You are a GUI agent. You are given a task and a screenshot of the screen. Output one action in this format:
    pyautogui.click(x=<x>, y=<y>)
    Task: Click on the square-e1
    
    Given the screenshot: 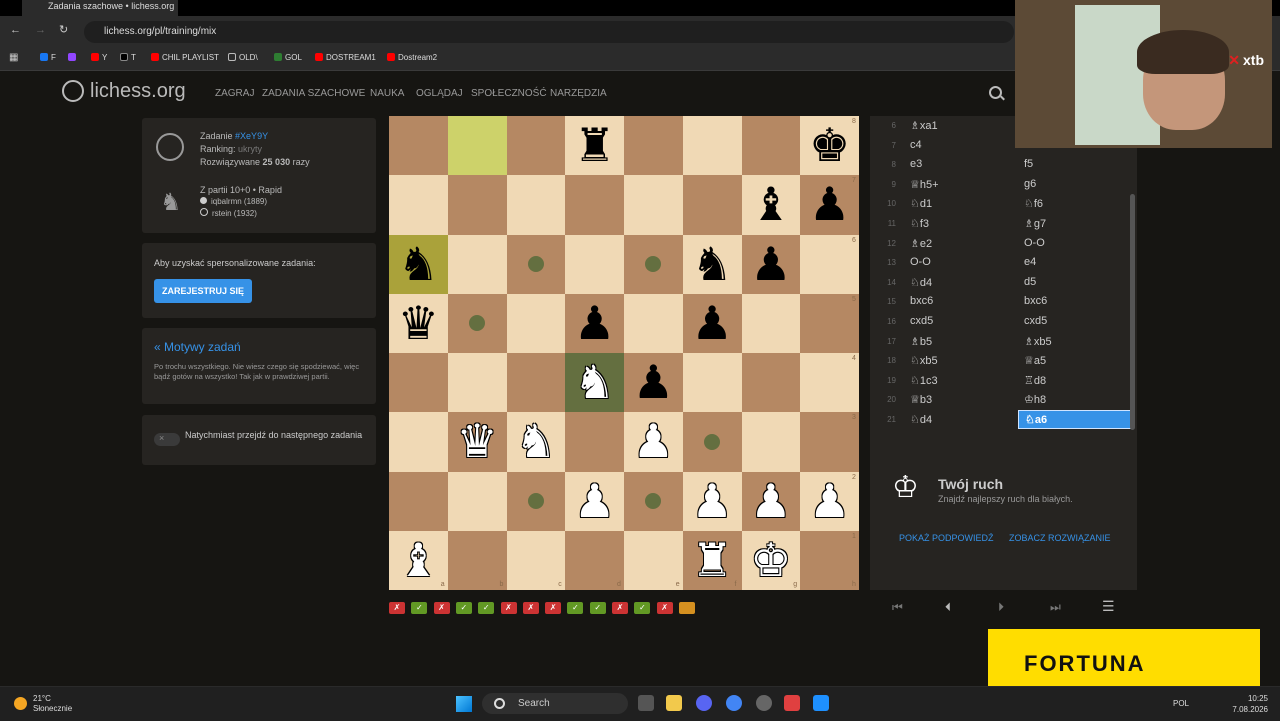 What is the action you would take?
    pyautogui.click(x=653, y=560)
    